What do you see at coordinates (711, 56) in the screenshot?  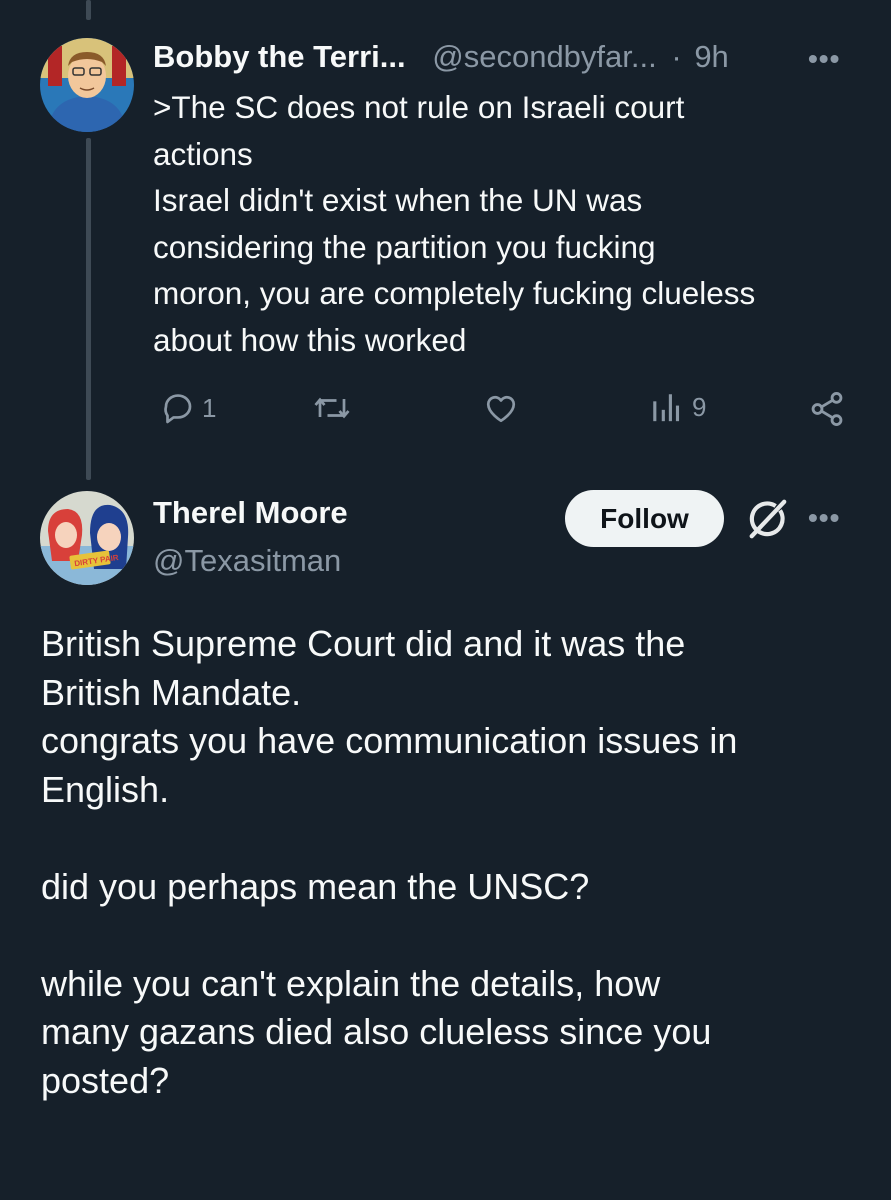 I see `timestamp: 9h` at bounding box center [711, 56].